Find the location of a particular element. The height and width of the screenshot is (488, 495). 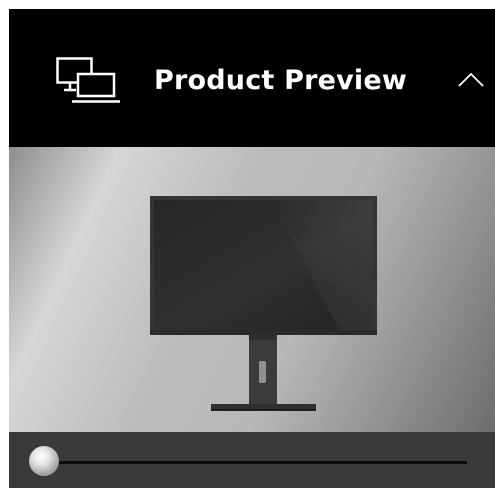

collapse-button is located at coordinates (473, 81).